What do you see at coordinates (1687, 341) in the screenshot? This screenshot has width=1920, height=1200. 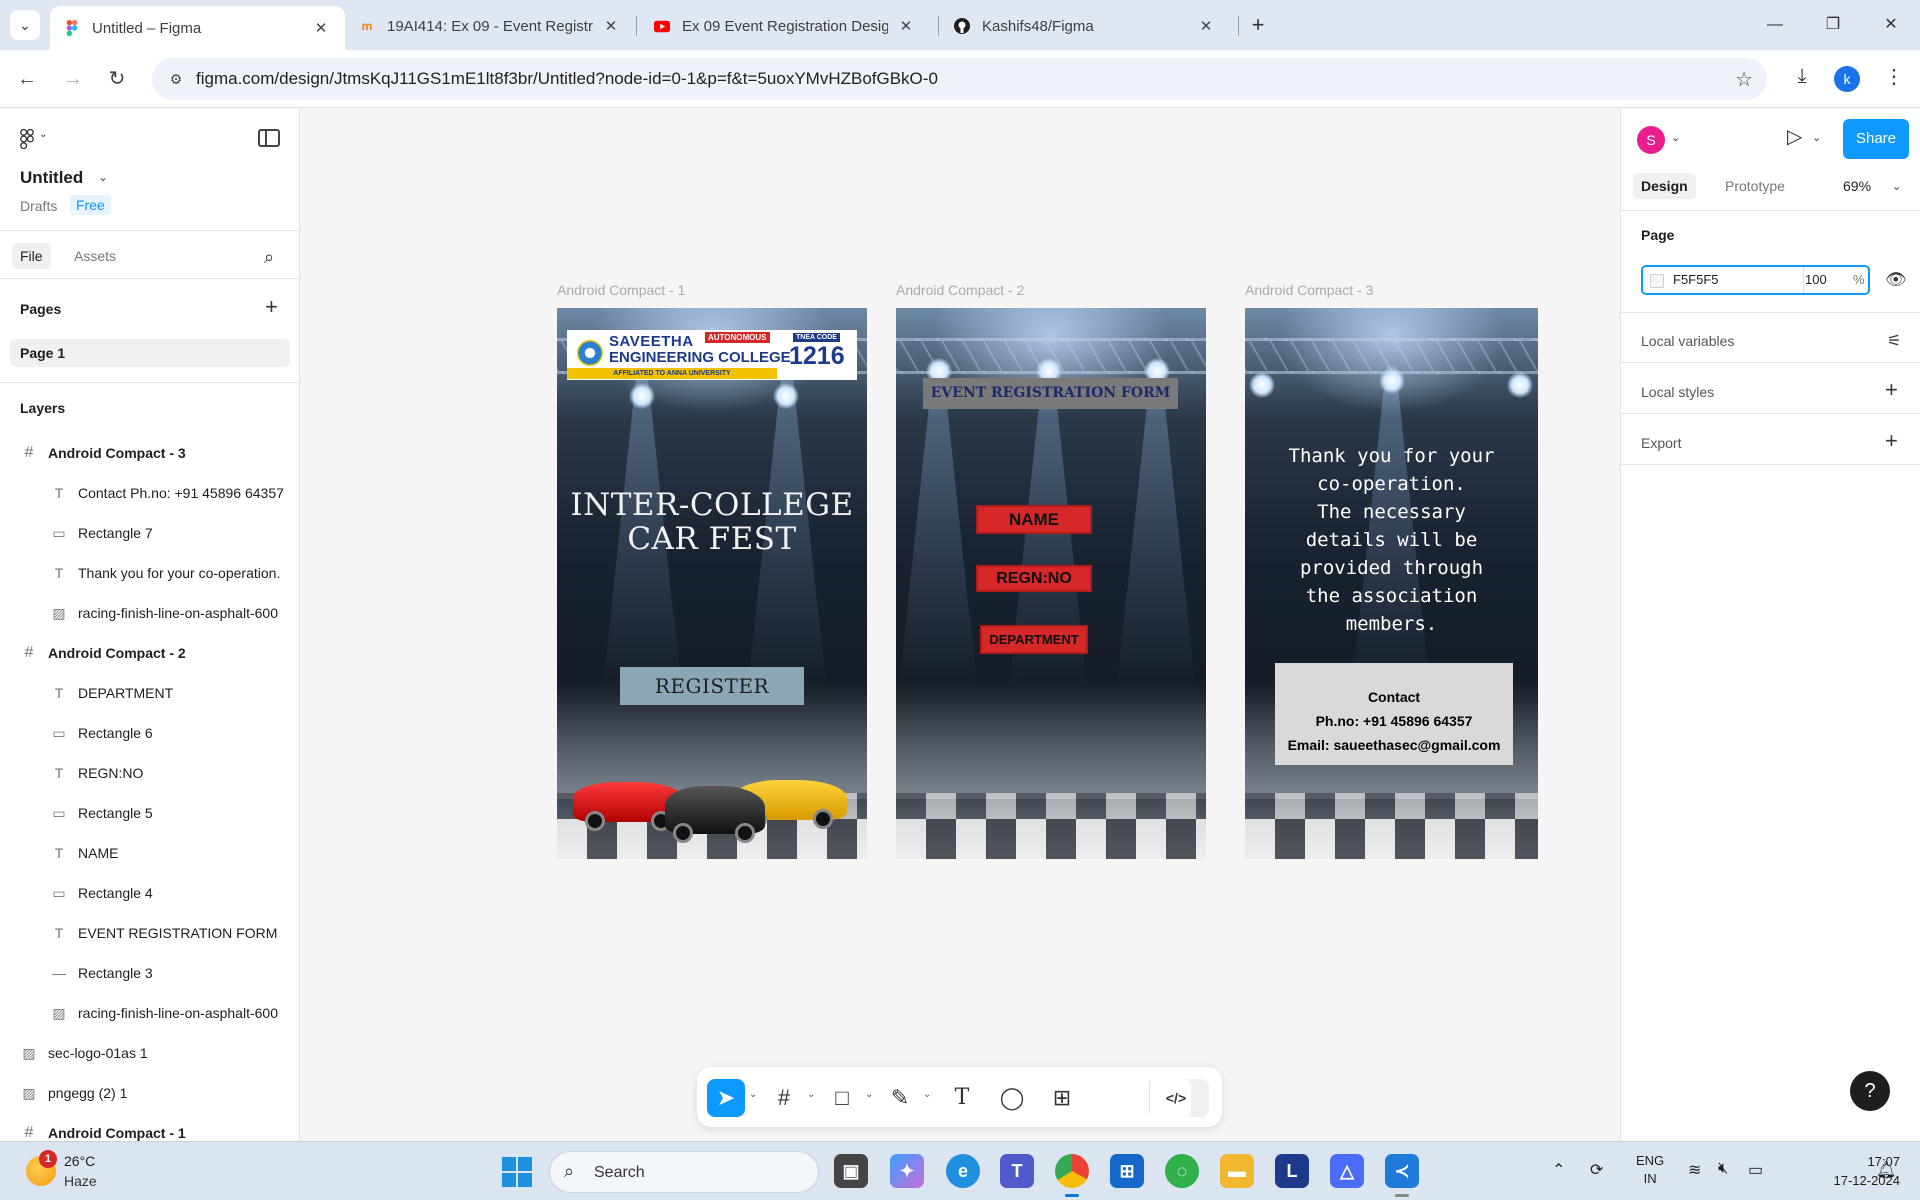 I see `local-variables-label: Local variables` at bounding box center [1687, 341].